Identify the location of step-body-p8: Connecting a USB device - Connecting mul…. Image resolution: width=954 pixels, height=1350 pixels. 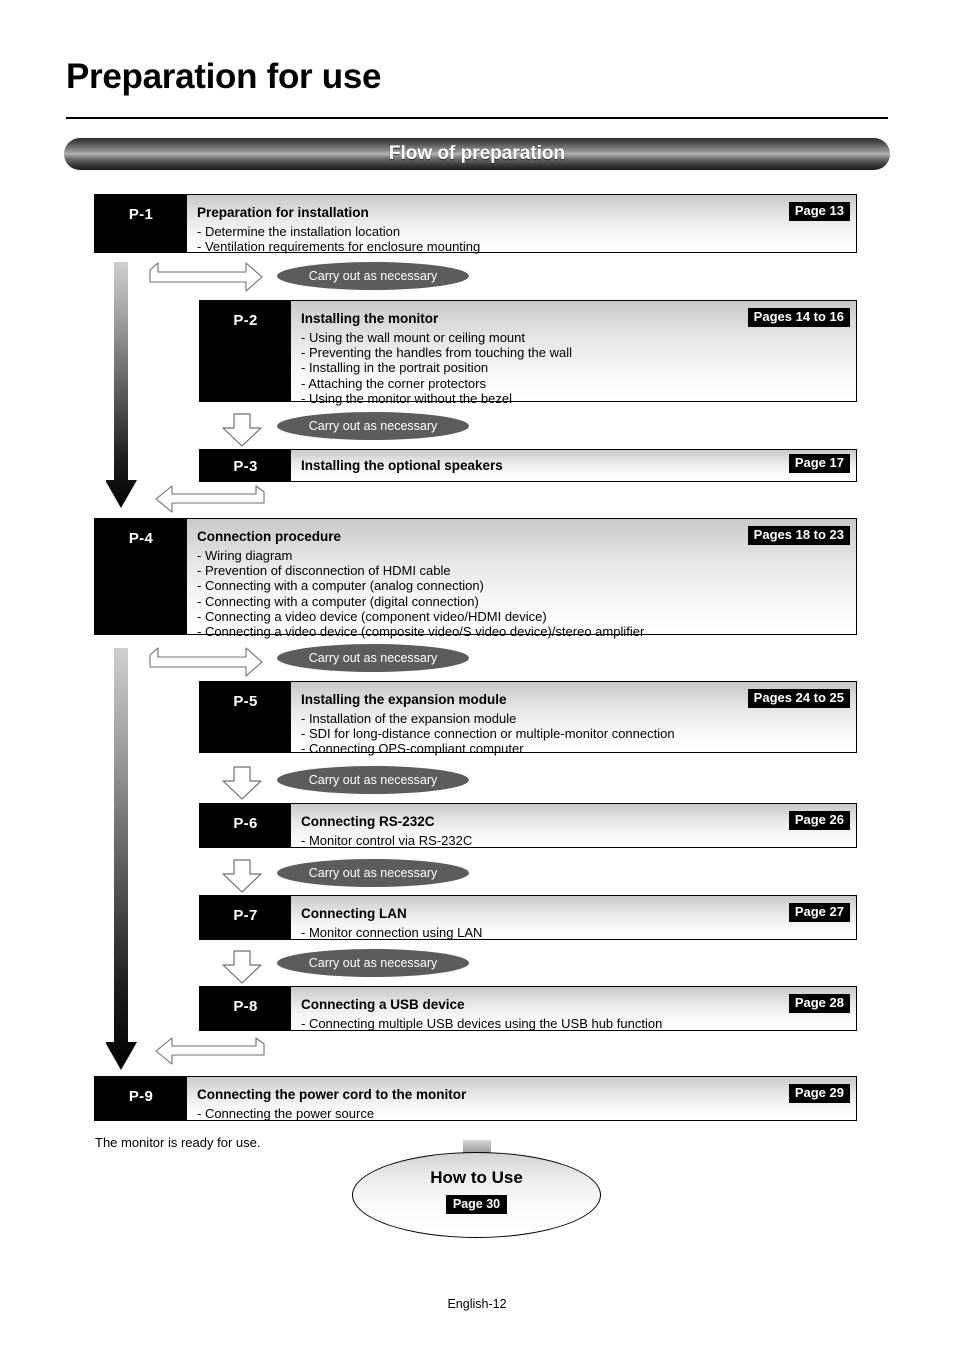
(573, 1009).